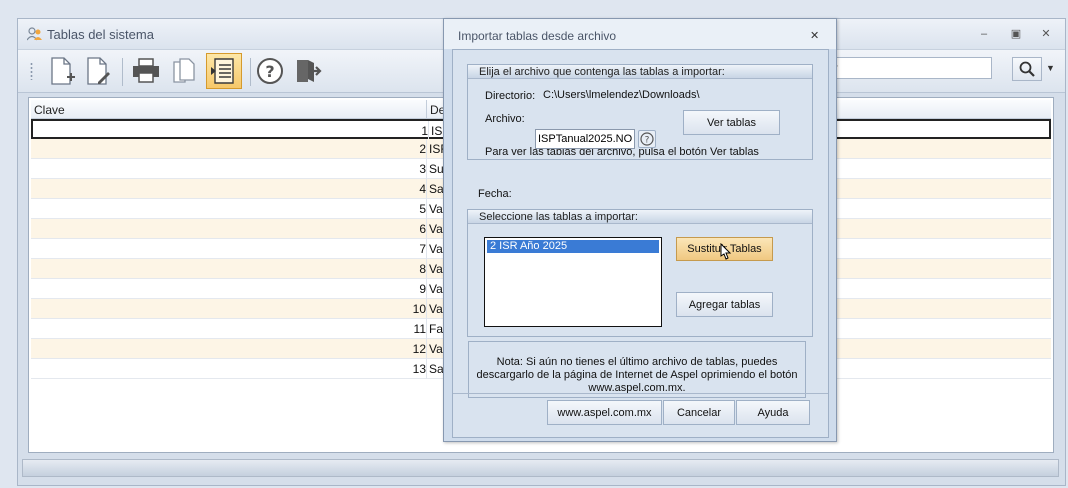  Describe the element at coordinates (424, 131) in the screenshot. I see `row-clave: 1` at that location.